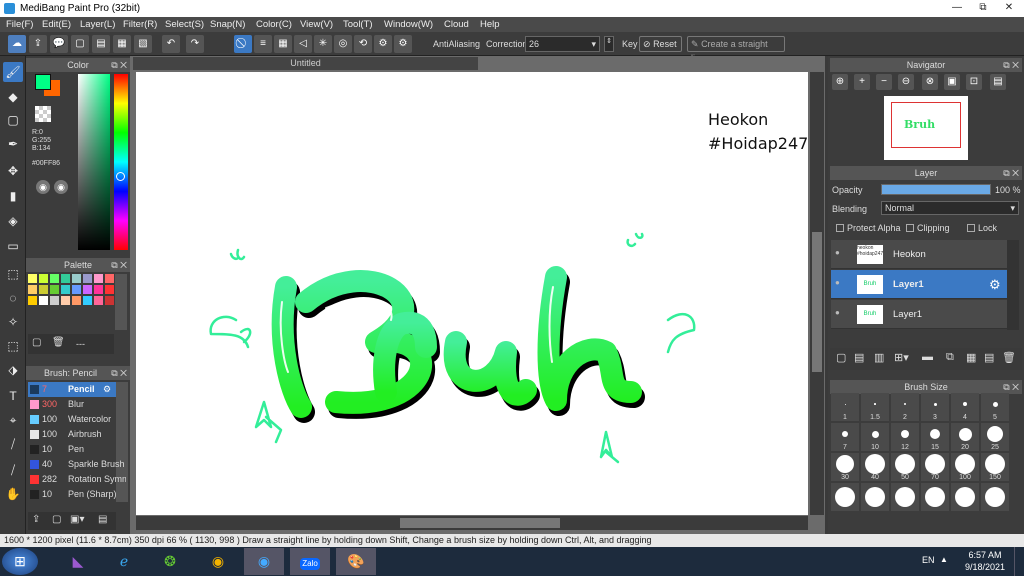  Describe the element at coordinates (101, 44) in the screenshot. I see `save-icon: ▤` at that location.